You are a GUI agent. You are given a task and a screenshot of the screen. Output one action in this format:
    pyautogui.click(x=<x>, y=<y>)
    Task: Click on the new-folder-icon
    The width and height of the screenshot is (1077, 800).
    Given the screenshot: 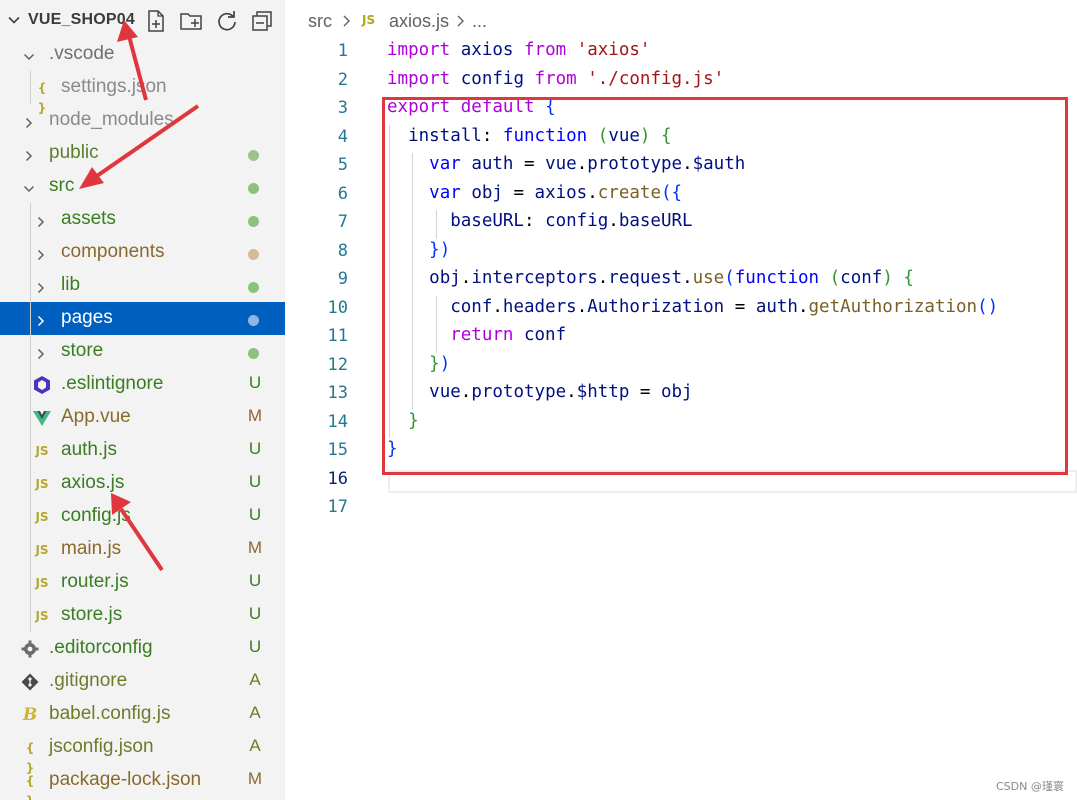 What is the action you would take?
    pyautogui.click(x=191, y=21)
    